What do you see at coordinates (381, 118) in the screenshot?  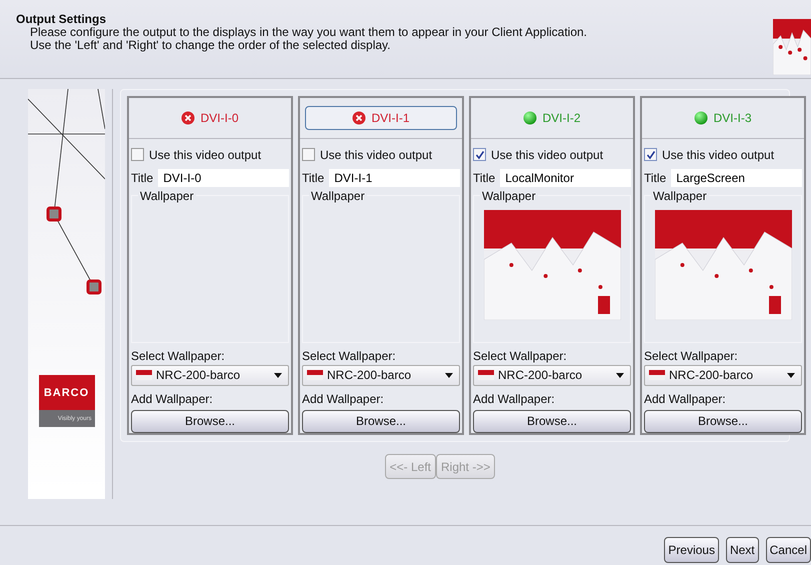 I see `output-header: DVI-I-1` at bounding box center [381, 118].